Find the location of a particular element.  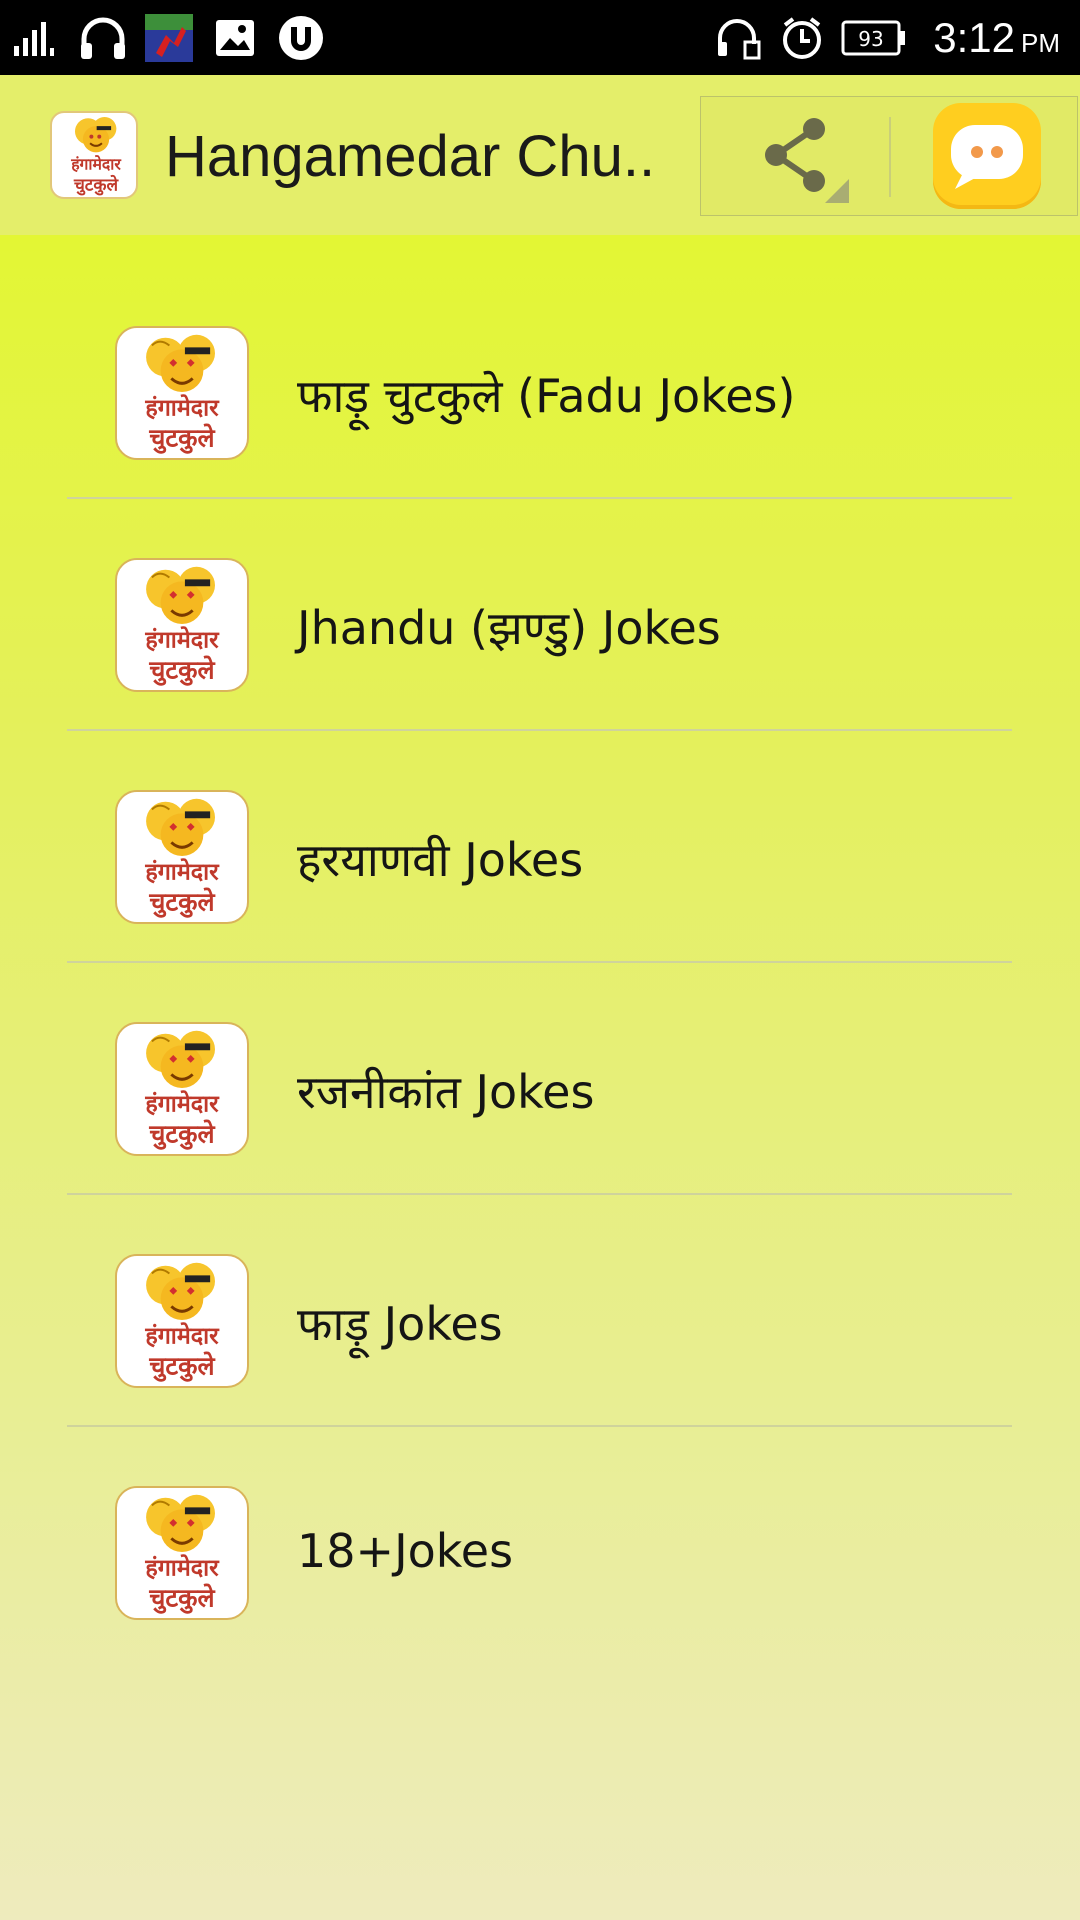

menu-item: हंगामेदार चुटकुले Jhandu (झण्डु) Jokes is located at coordinates (539, 613).